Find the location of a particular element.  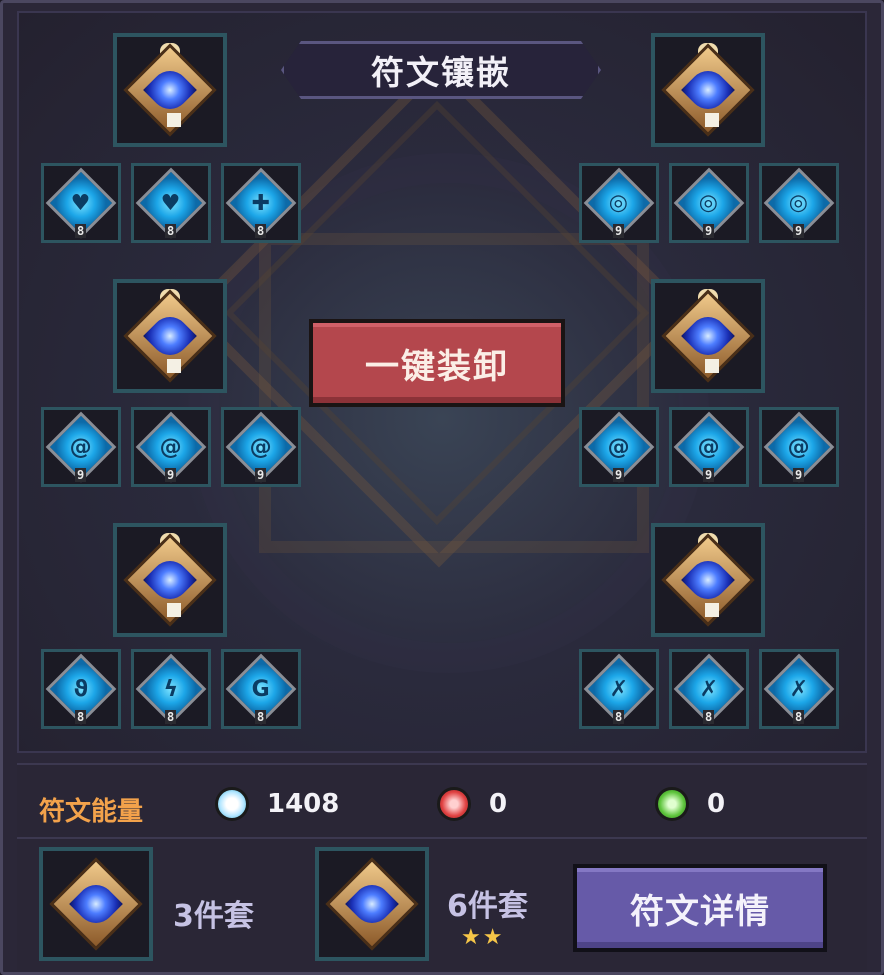

page-title: 符文镶嵌 is located at coordinates (441, 72).